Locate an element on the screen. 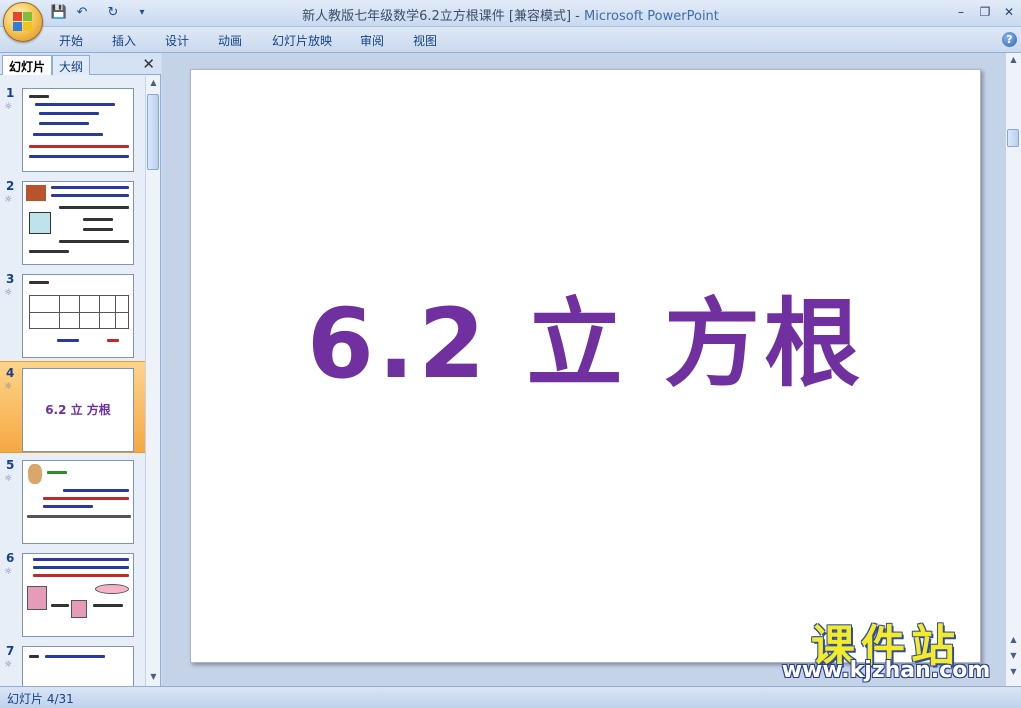 This screenshot has height=708, width=1021. thumbnail-preview: 6.2 立 方根 is located at coordinates (78, 410).